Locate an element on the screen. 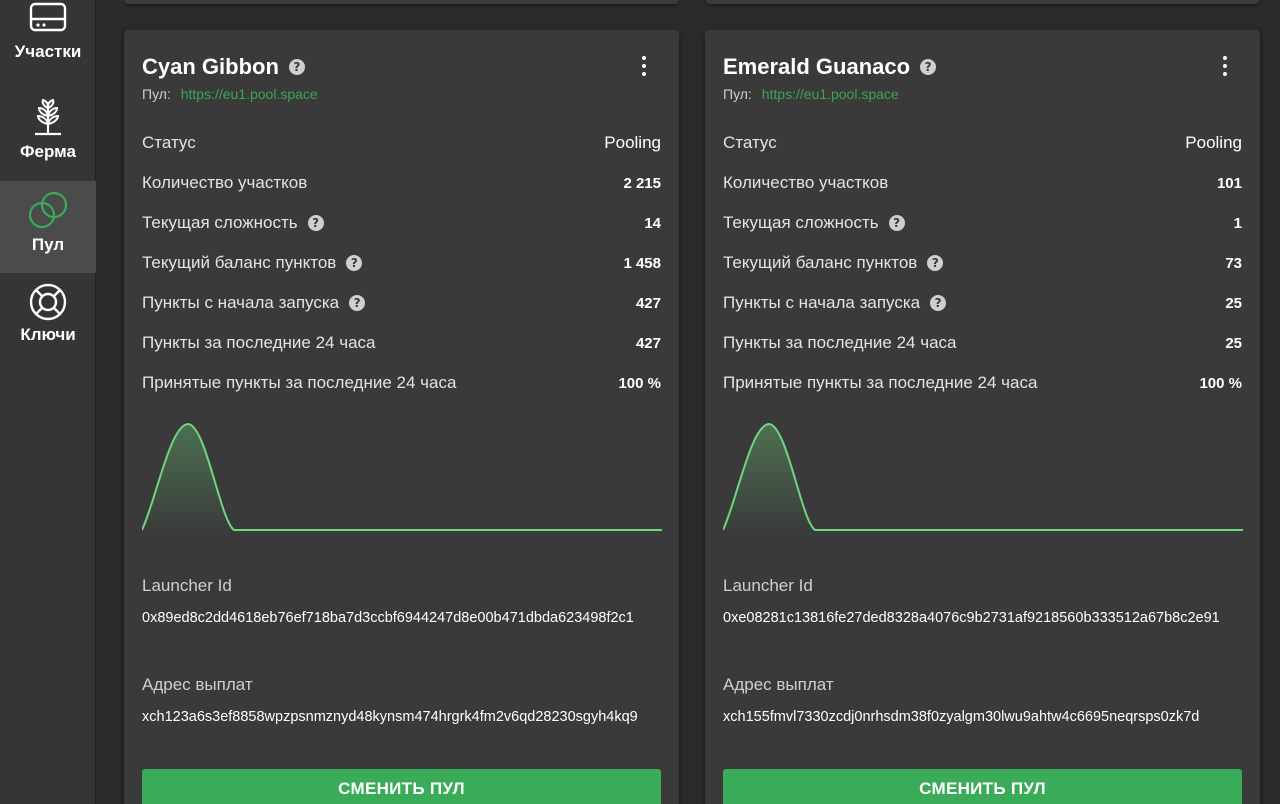  stat-row: Текущий баланс пунктов? 73 is located at coordinates (982, 263).